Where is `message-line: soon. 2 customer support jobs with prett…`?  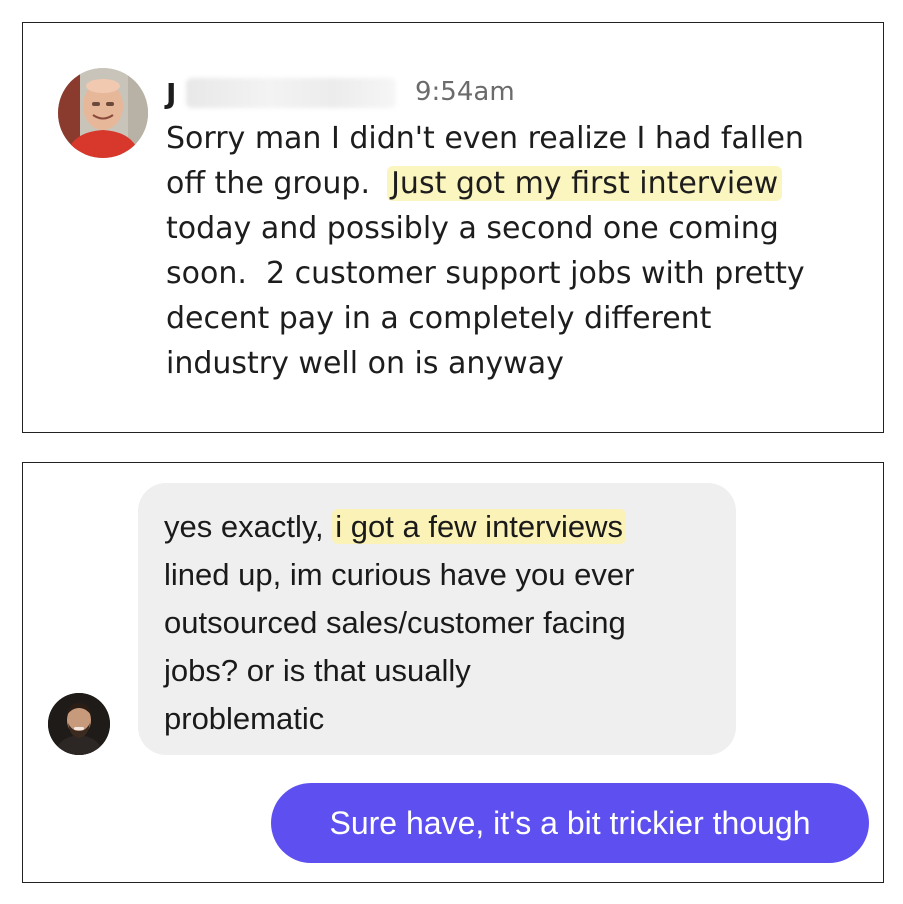
message-line: soon. 2 customer support jobs with prett… is located at coordinates (485, 273).